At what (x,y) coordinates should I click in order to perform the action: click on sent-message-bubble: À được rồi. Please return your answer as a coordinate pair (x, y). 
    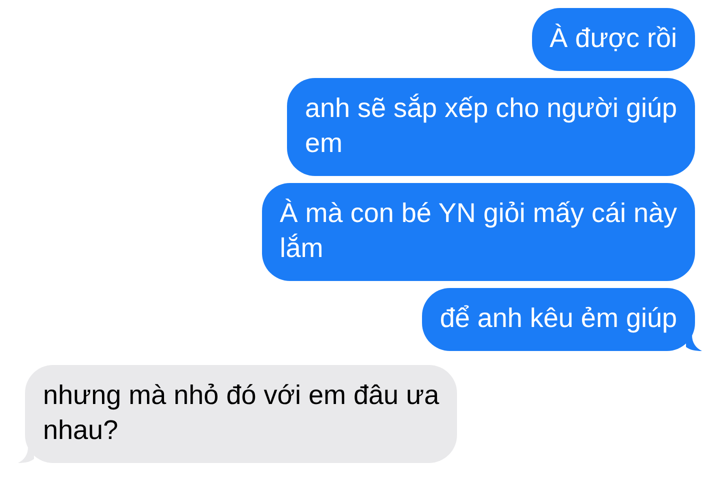
    Looking at the image, I should click on (613, 39).